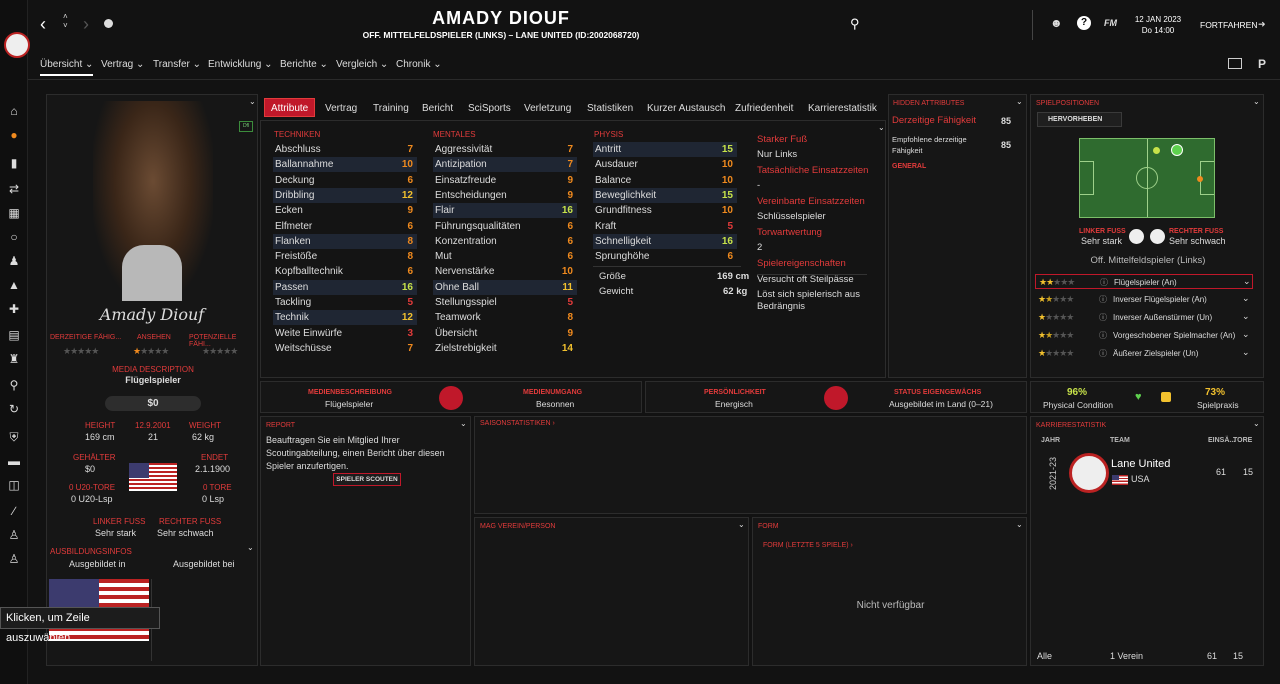  What do you see at coordinates (505, 302) in the screenshot?
I see `attribute-row: Stellungsspiel 5` at bounding box center [505, 302].